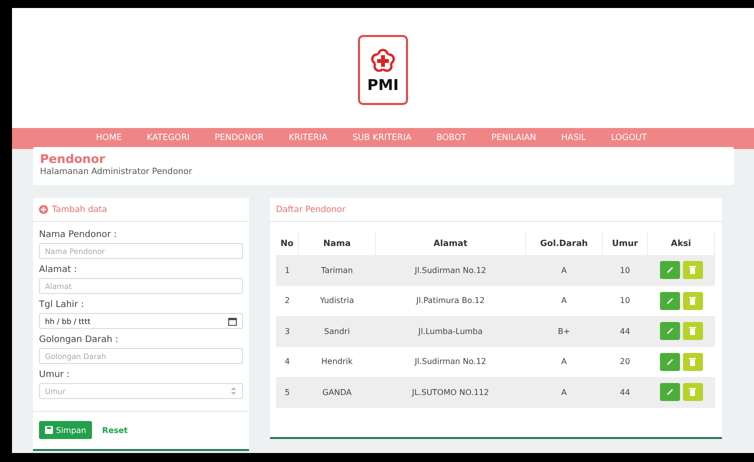 Image resolution: width=754 pixels, height=462 pixels. Describe the element at coordinates (43, 209) in the screenshot. I see `plus-circle-icon` at that location.